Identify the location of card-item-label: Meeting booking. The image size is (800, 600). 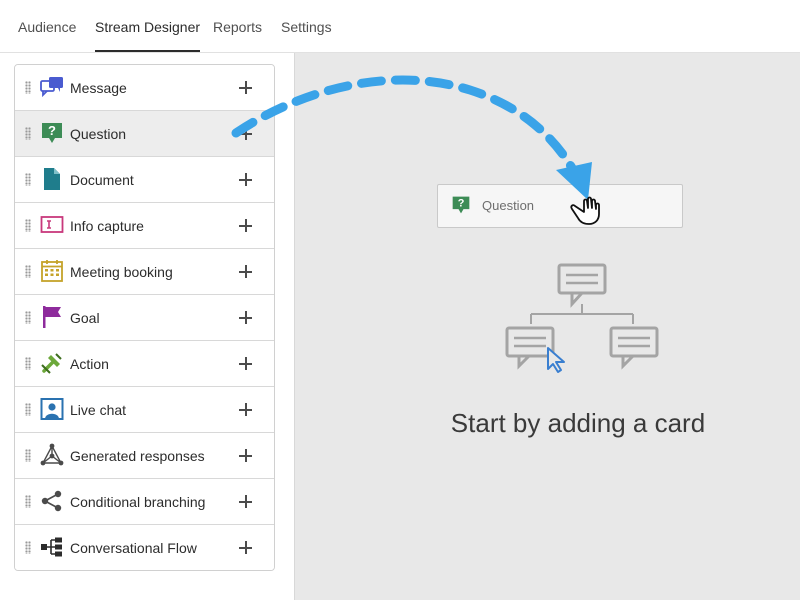
(121, 272).